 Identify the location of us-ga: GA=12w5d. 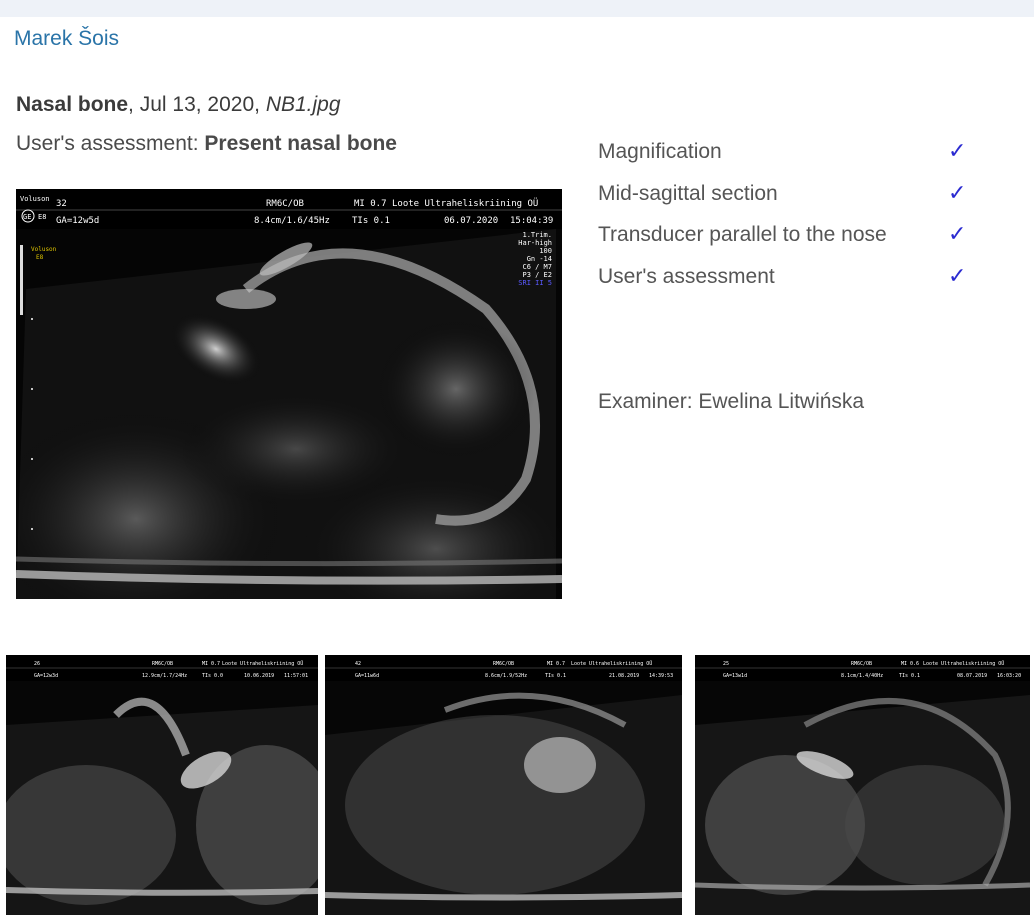
(77, 221).